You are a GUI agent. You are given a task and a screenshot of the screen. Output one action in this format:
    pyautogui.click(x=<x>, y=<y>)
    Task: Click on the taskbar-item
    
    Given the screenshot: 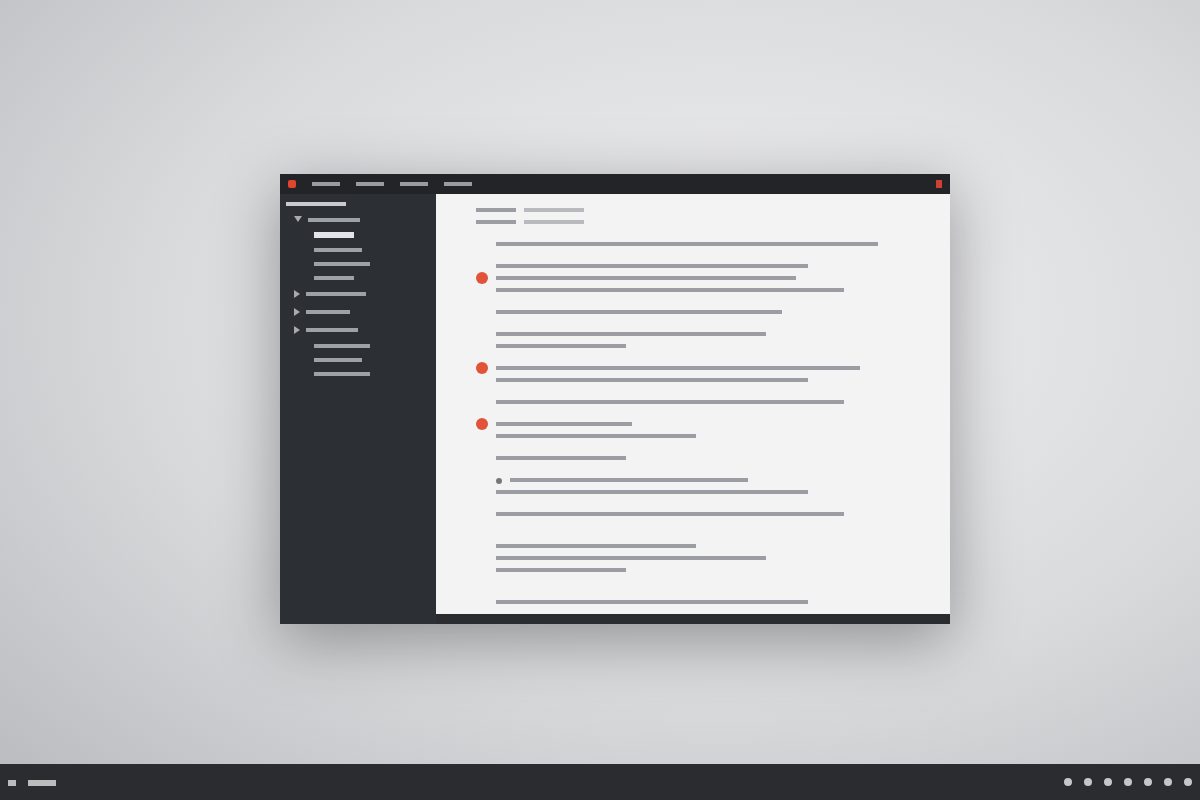 What is the action you would take?
    pyautogui.click(x=42, y=782)
    